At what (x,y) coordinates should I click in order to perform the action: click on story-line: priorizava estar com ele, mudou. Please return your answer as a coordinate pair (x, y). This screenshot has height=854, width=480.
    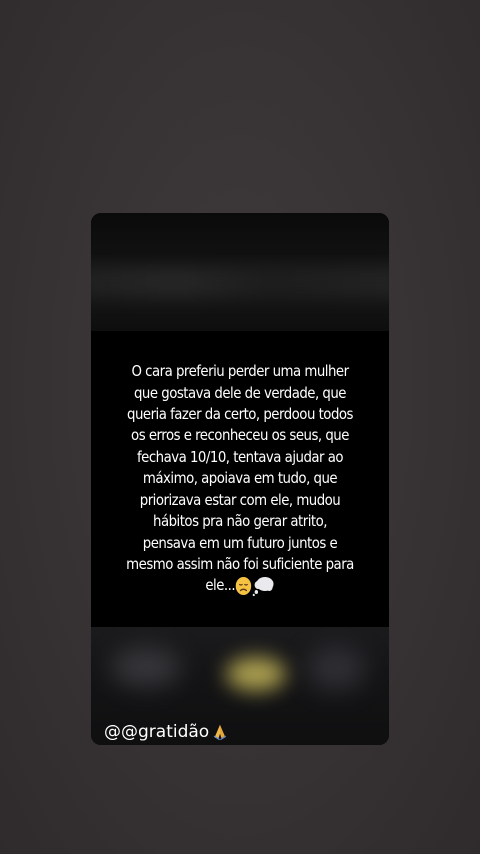
    Looking at the image, I should click on (240, 499).